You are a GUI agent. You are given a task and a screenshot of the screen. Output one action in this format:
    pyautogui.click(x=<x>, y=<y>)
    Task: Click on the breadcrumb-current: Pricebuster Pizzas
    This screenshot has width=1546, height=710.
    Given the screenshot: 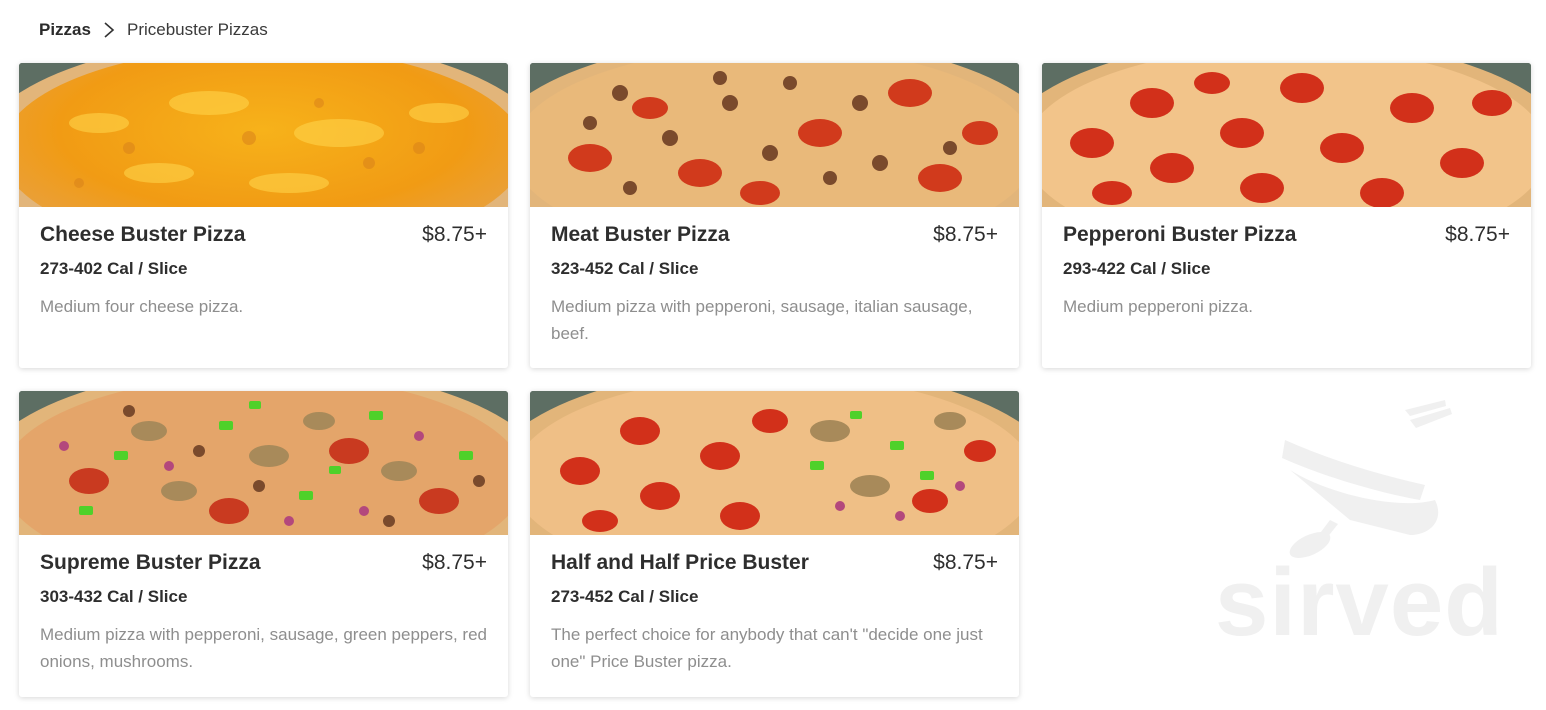 What is the action you would take?
    pyautogui.click(x=197, y=29)
    